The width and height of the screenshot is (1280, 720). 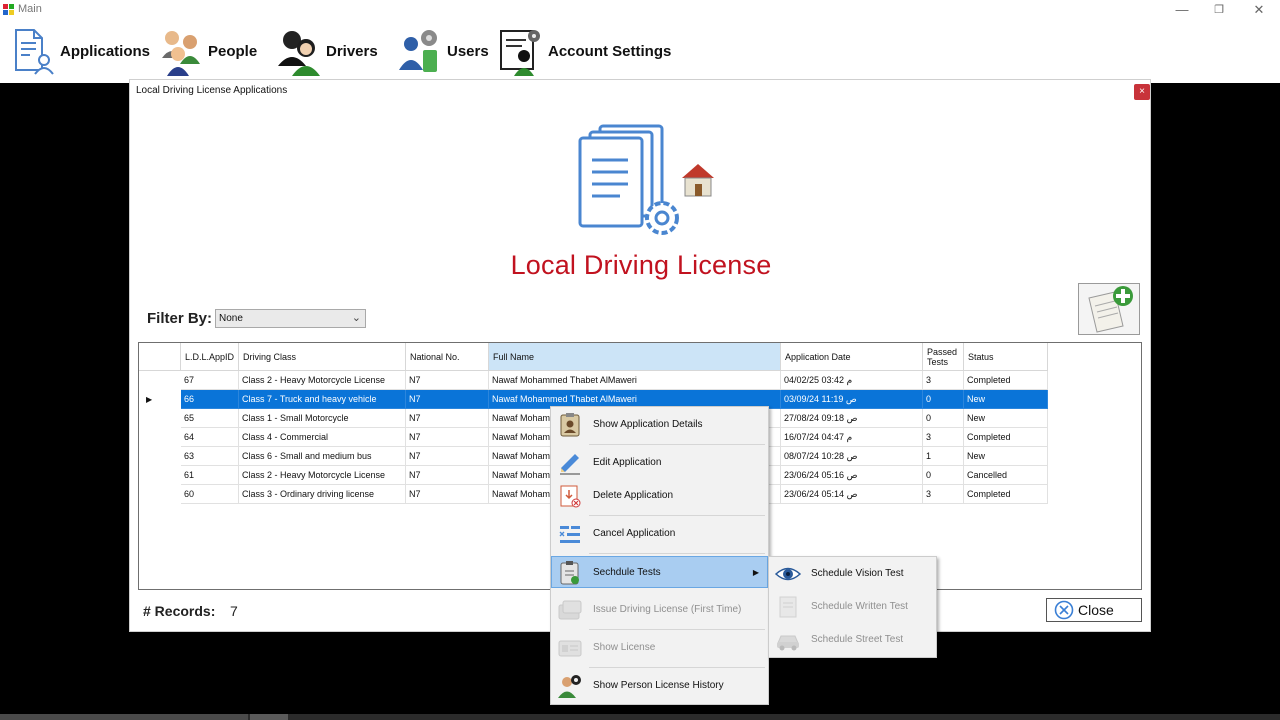 What do you see at coordinates (852, 475) in the screenshot?
I see `cell-application-date: 23/06/24 05:16 ص` at bounding box center [852, 475].